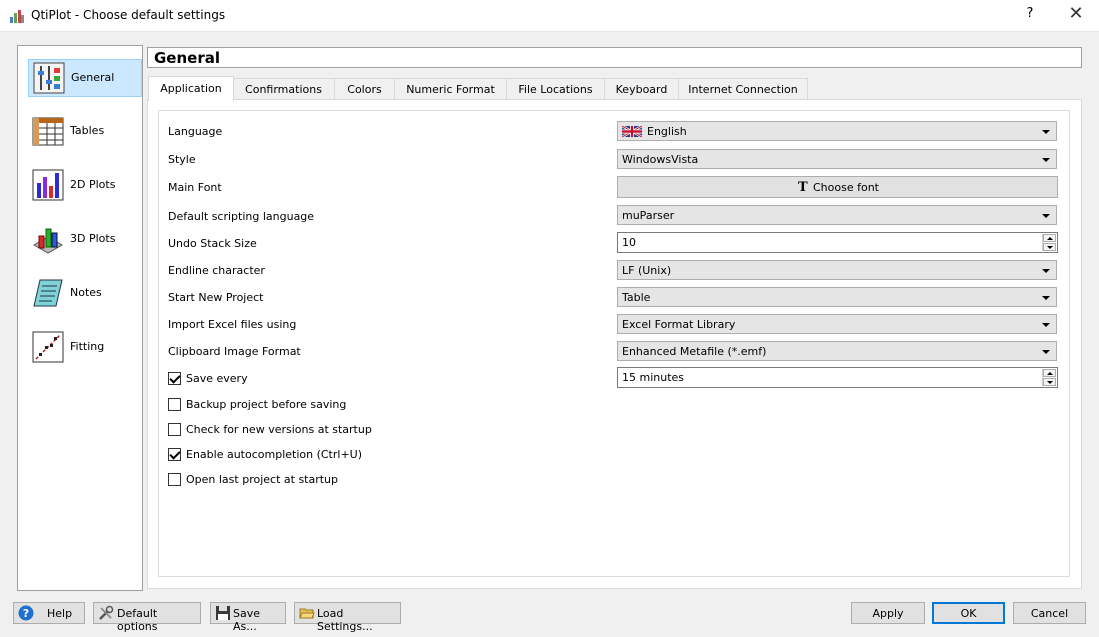  I want to click on ok-button: OK, so click(968, 613).